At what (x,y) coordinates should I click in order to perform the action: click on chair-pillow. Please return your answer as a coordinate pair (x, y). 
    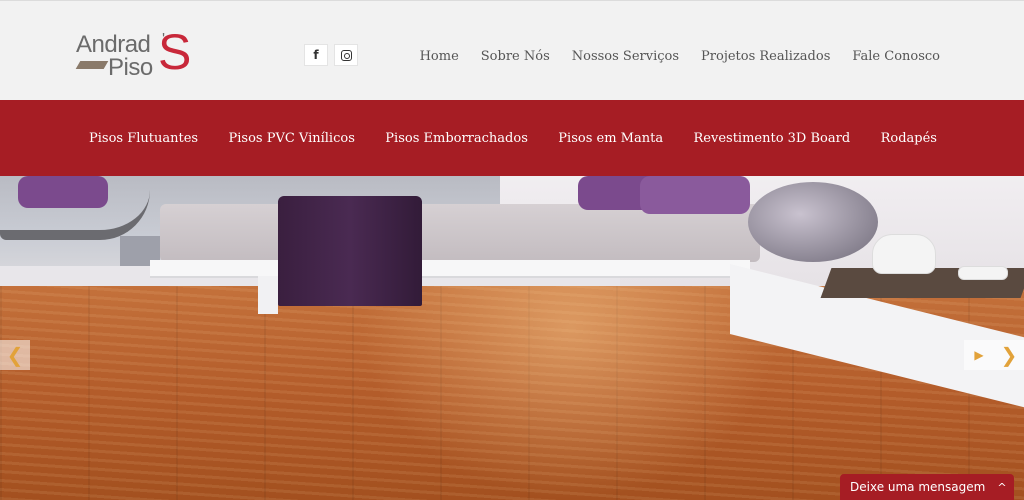
    Looking at the image, I should click on (63, 192).